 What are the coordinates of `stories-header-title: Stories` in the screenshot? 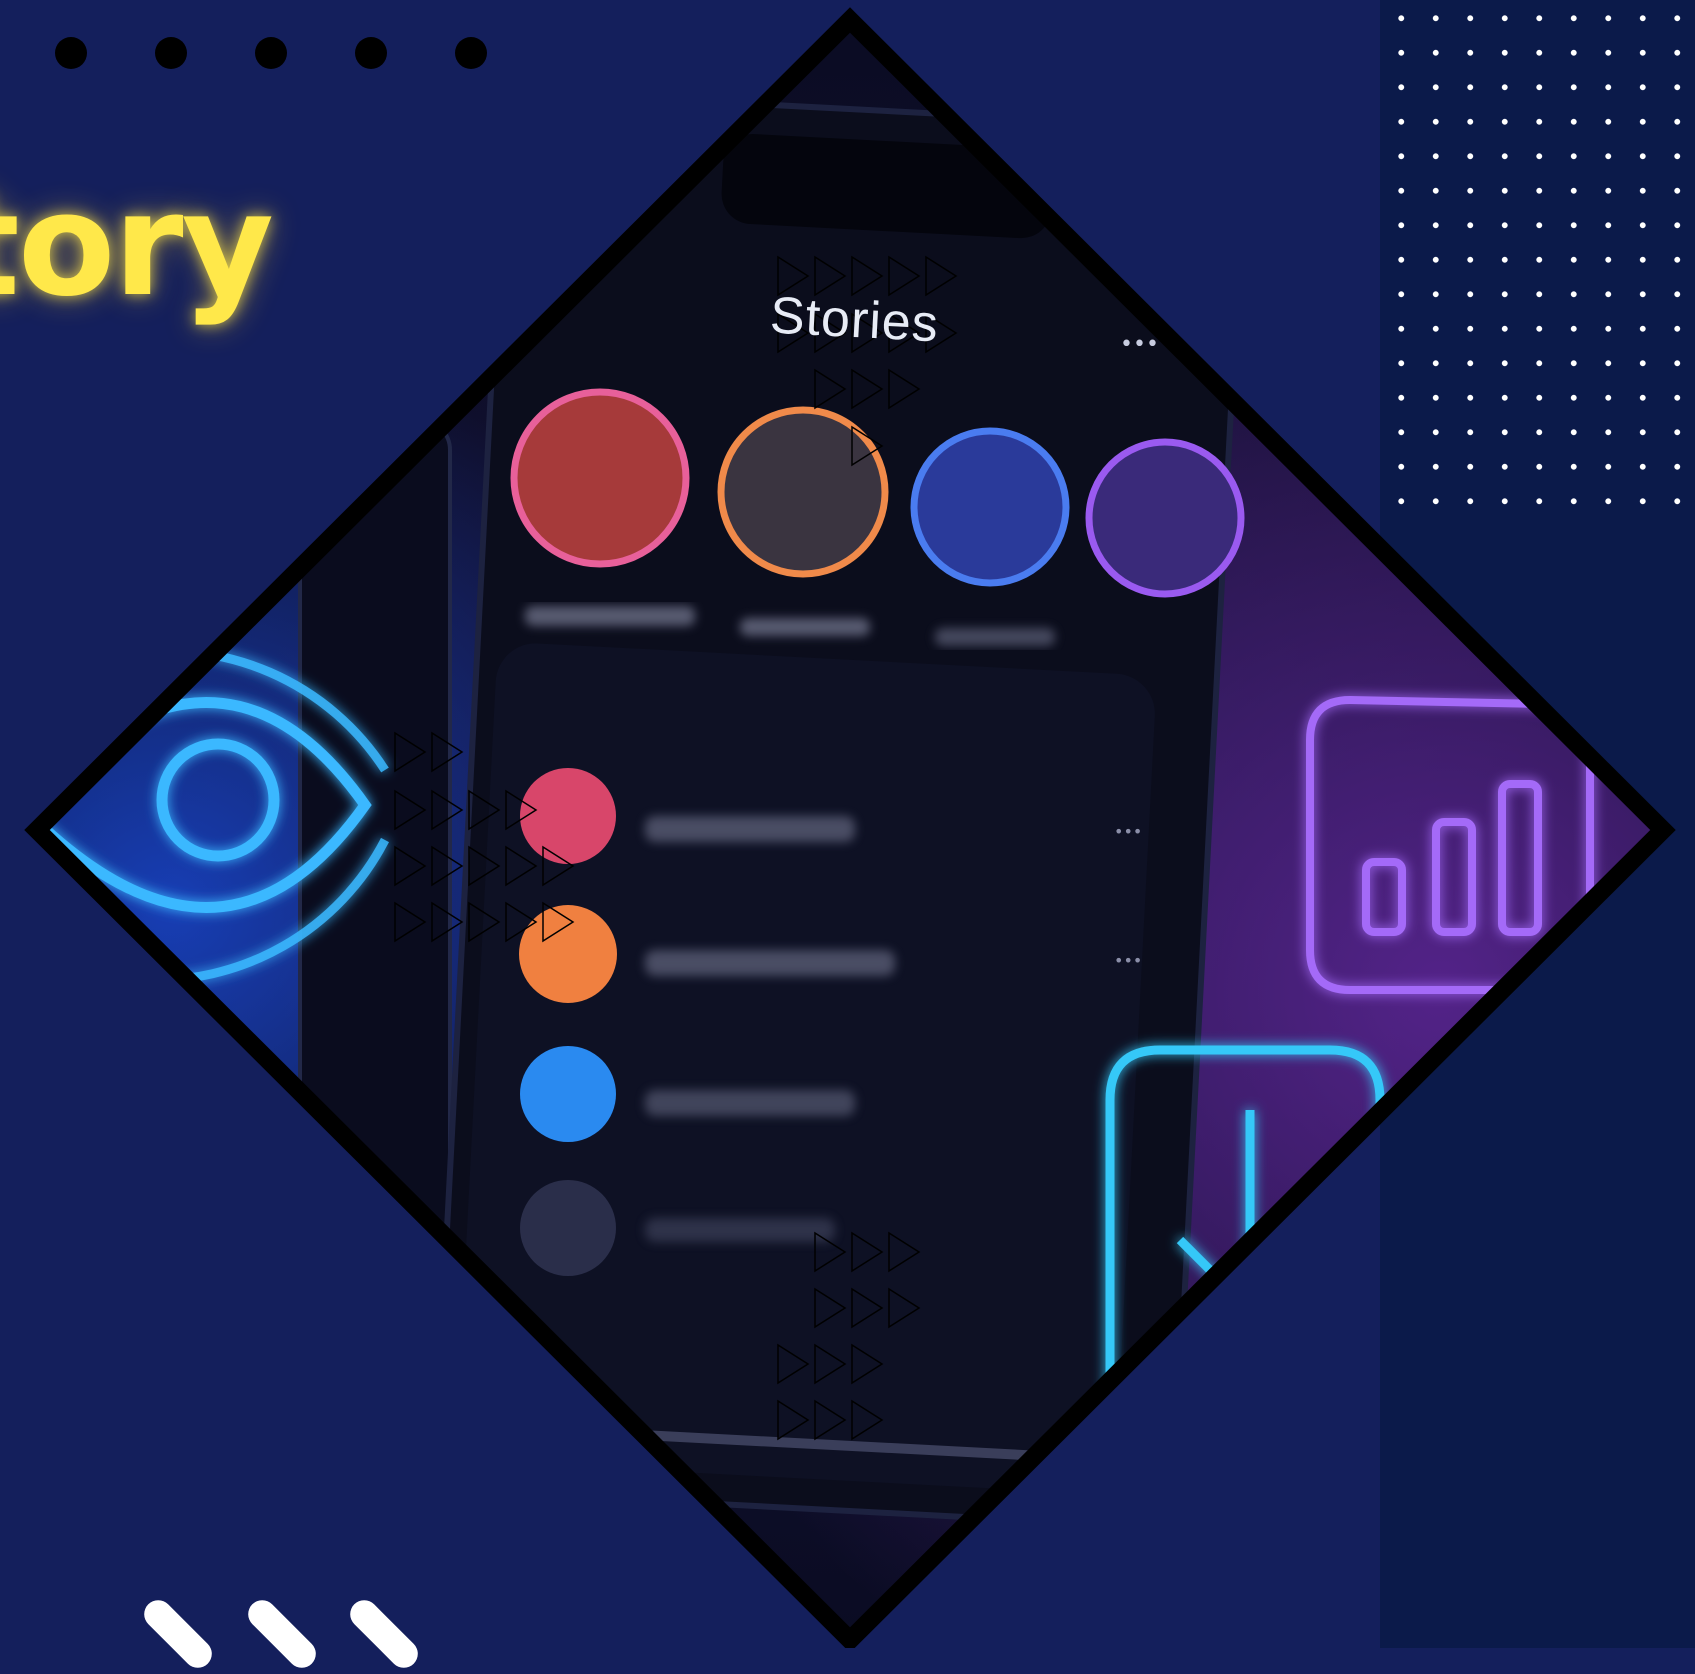 It's located at (854, 320).